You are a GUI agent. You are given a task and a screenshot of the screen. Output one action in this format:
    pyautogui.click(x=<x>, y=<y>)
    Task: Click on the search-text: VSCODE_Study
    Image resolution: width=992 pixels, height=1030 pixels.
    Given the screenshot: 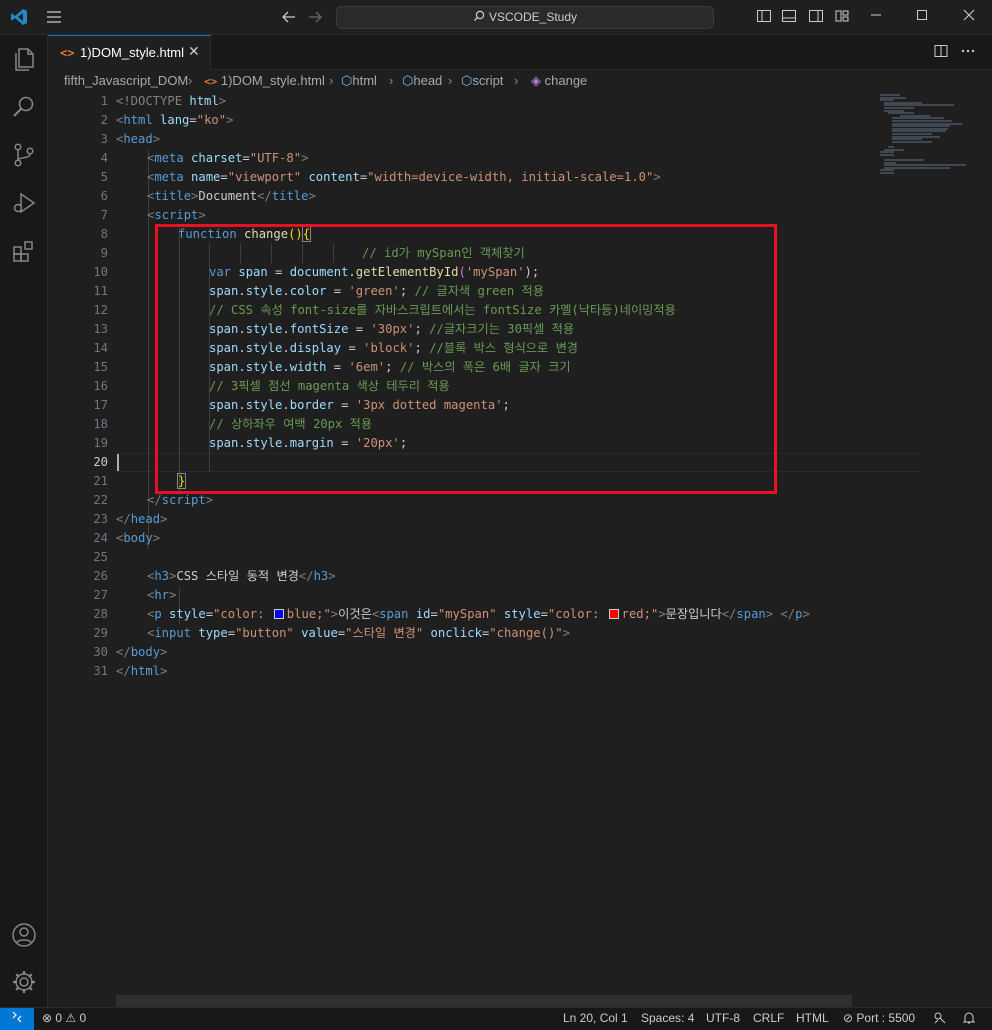 What is the action you would take?
    pyautogui.click(x=533, y=17)
    